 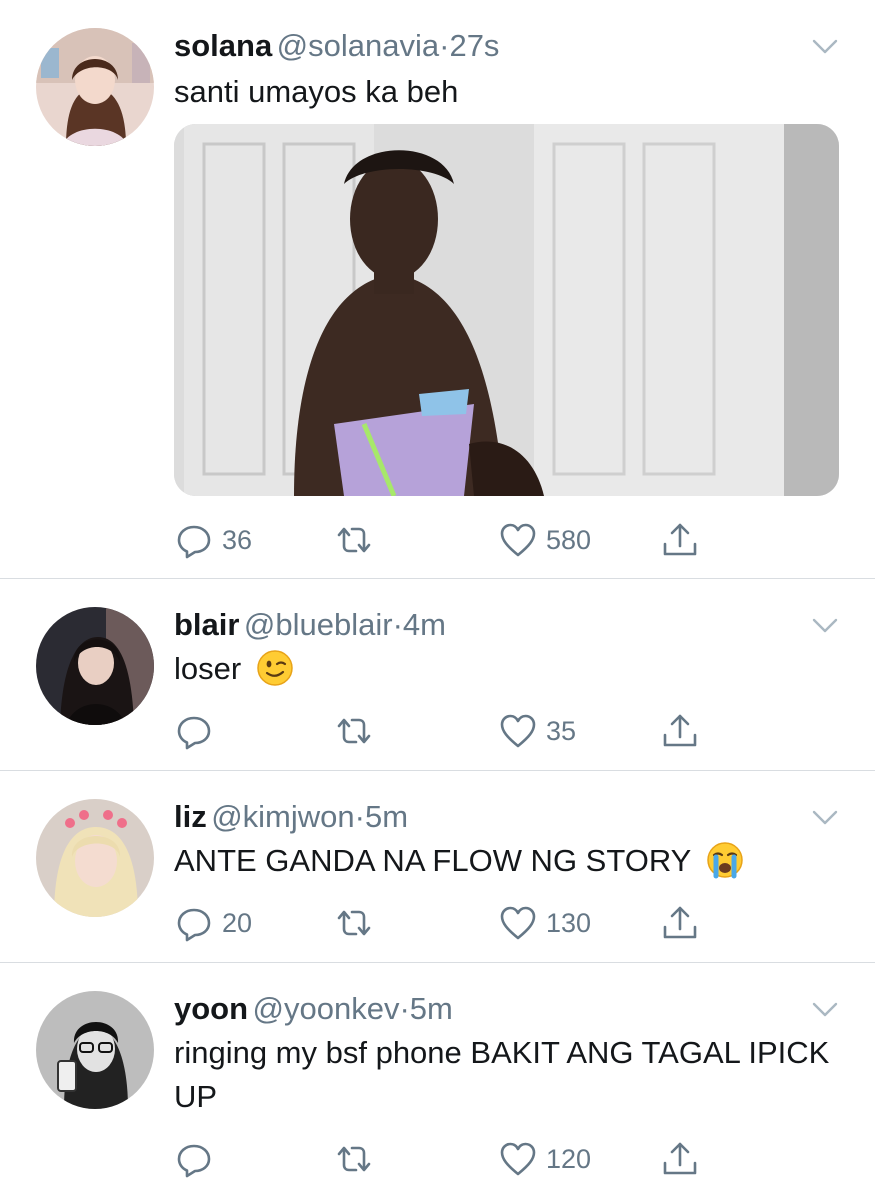 I want to click on reply-button: 36, so click(x=213, y=540).